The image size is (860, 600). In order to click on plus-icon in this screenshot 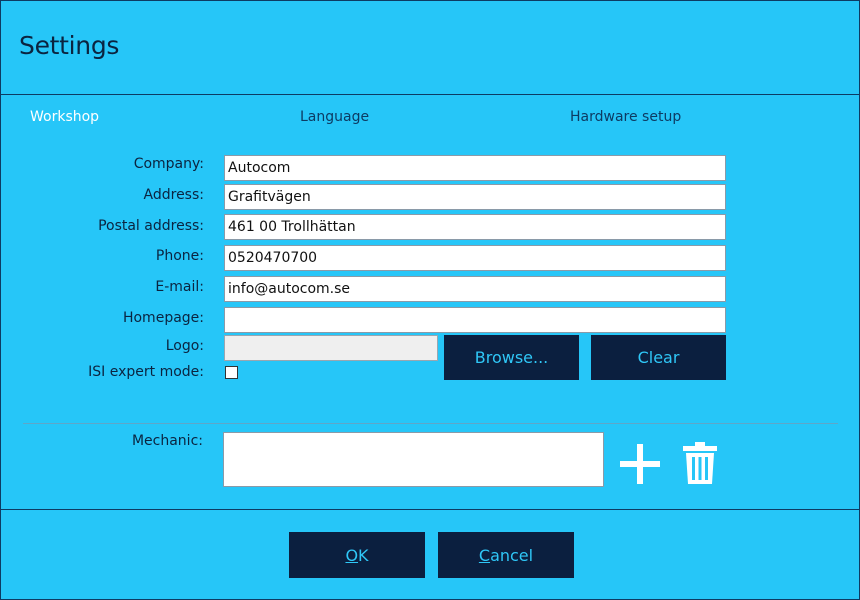, I will do `click(640, 464)`.